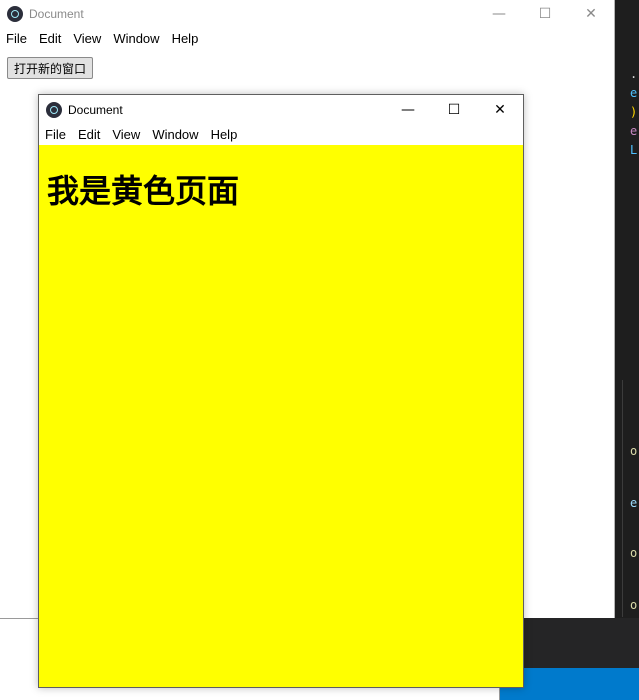  What do you see at coordinates (50, 68) in the screenshot?
I see `open-new-window-button: 打开新的窗口` at bounding box center [50, 68].